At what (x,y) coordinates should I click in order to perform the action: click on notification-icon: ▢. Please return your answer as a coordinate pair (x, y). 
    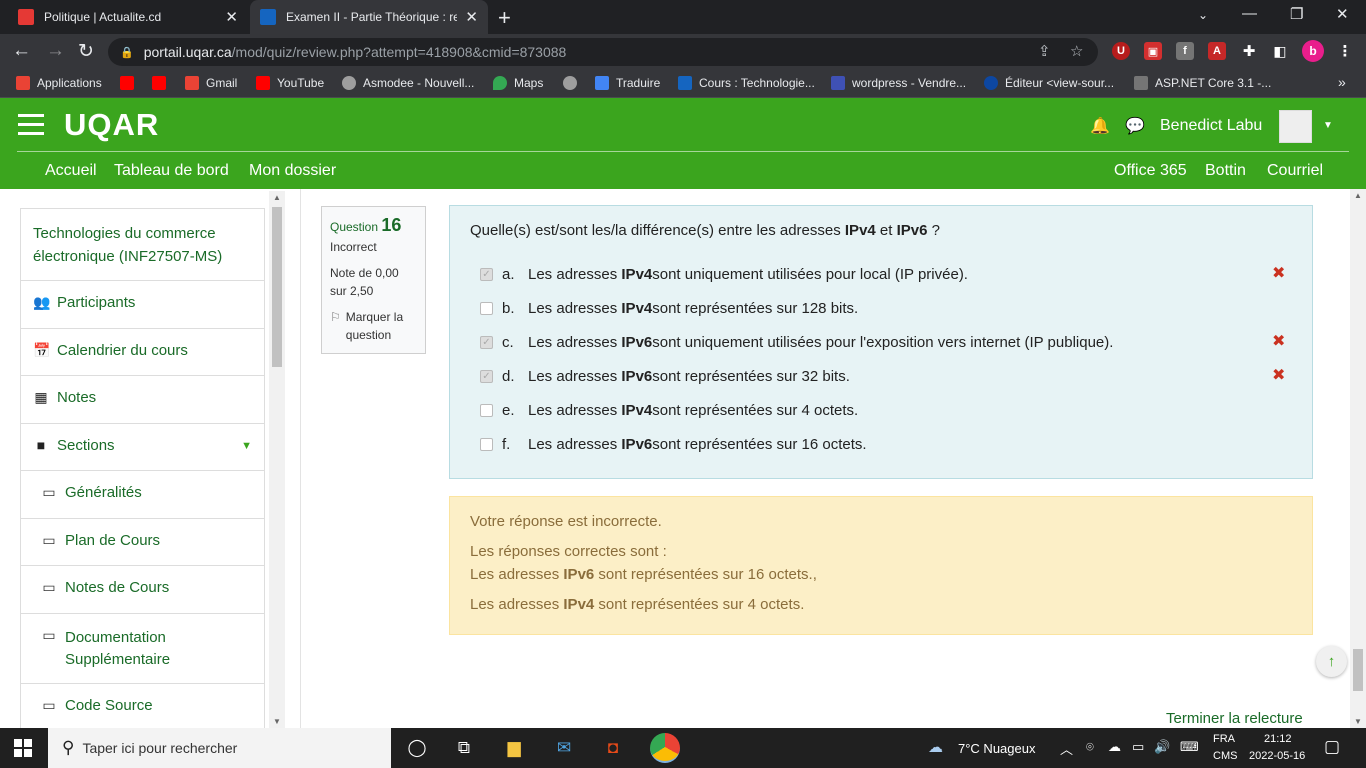
    Looking at the image, I should click on (1332, 747).